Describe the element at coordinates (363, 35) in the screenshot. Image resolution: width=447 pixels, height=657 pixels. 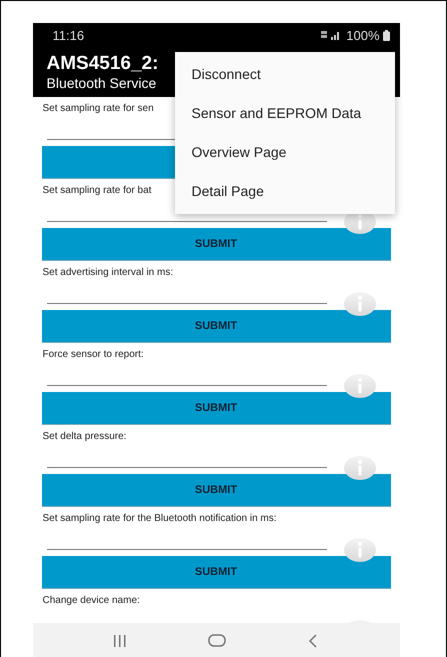
I see `battery-level: 100%` at that location.